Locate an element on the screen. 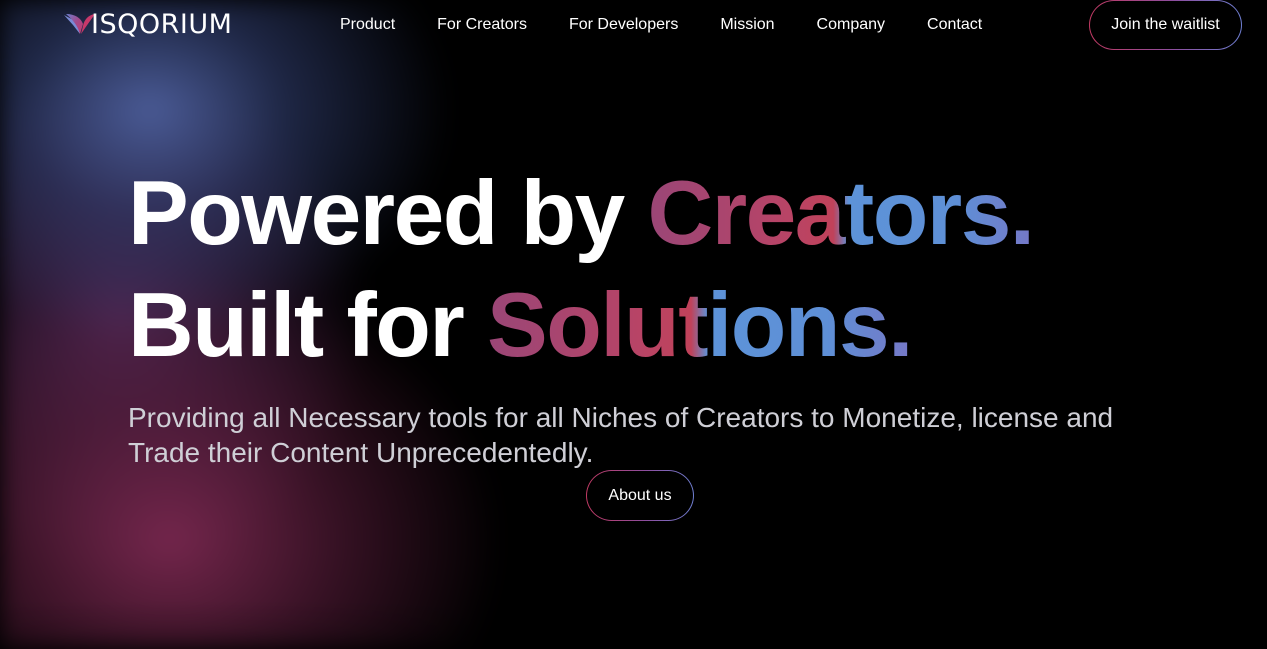 The width and height of the screenshot is (1267, 649). join-waitlist-button: Join the waitlist is located at coordinates (1165, 25).